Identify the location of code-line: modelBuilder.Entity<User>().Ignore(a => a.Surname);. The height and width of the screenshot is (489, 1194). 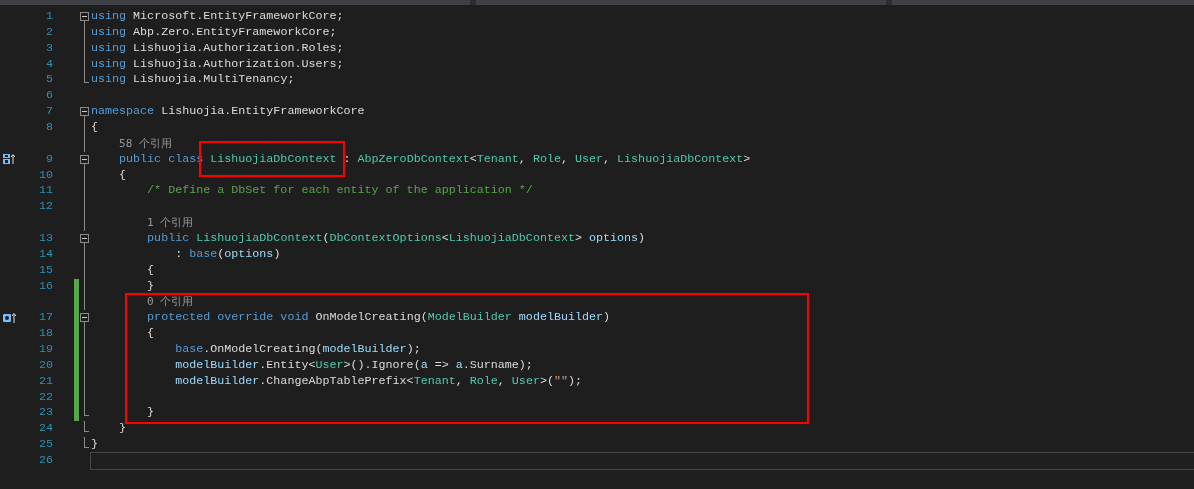
(353, 365).